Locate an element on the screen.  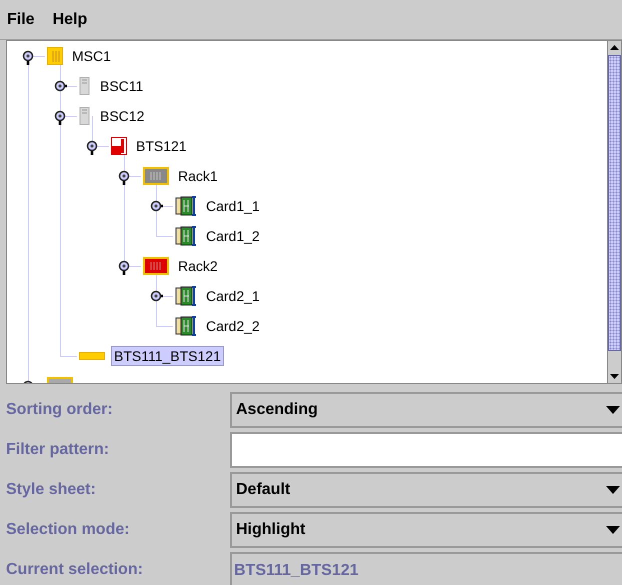
field-label: Sorting order: is located at coordinates (59, 410).